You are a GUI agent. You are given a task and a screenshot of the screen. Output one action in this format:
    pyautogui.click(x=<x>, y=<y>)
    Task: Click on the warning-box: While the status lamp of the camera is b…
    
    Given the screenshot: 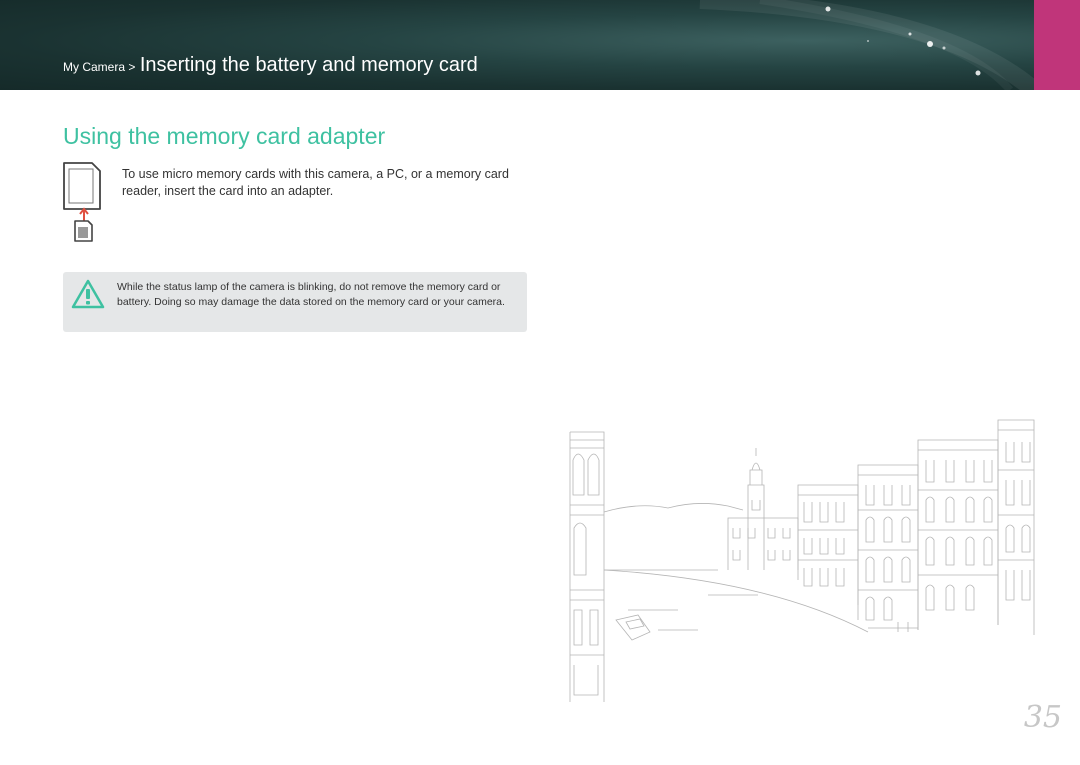 What is the action you would take?
    pyautogui.click(x=295, y=302)
    